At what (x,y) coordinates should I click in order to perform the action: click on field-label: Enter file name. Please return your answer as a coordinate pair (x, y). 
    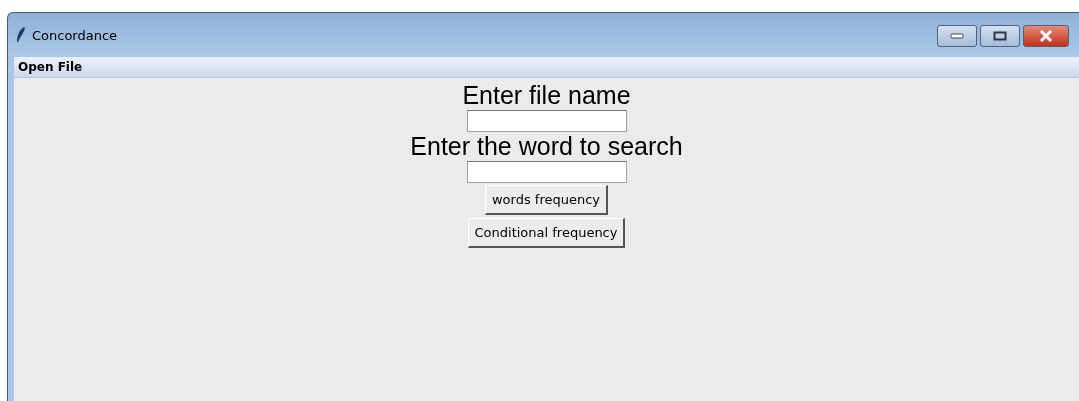
    Looking at the image, I should click on (546, 95).